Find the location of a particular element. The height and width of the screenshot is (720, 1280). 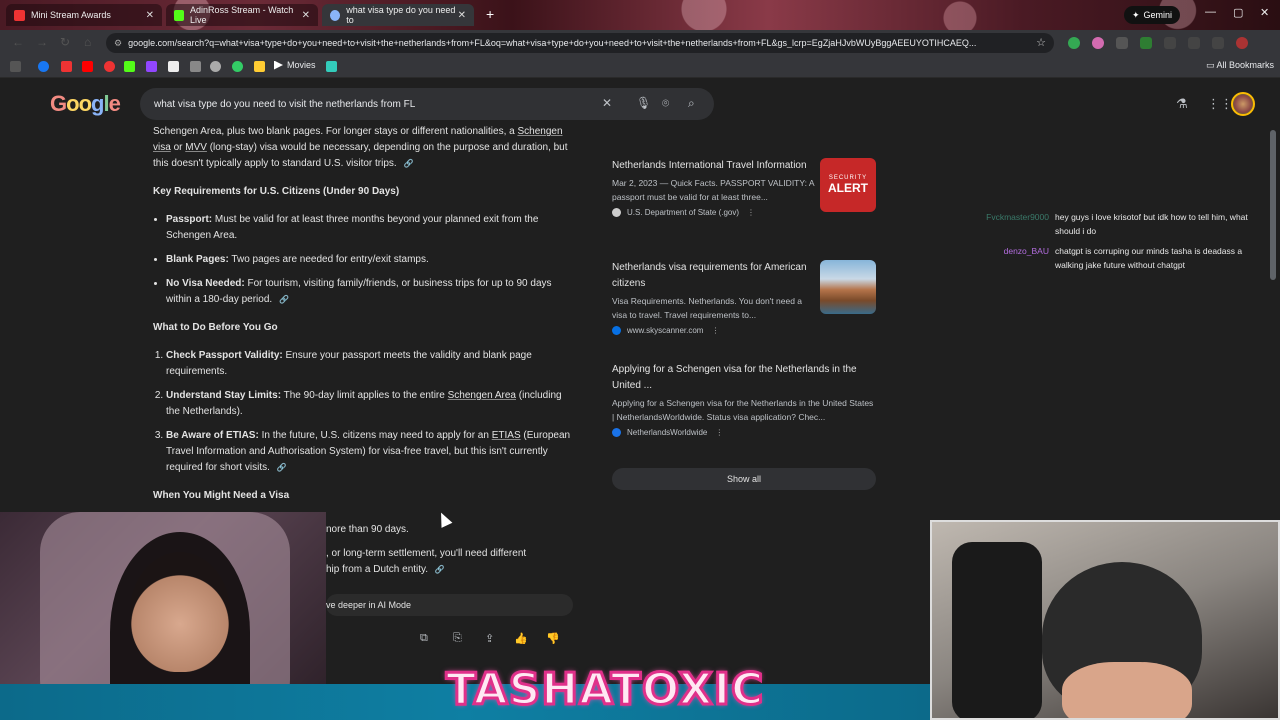

window-close-icon: ✕ is located at coordinates (1264, 12).